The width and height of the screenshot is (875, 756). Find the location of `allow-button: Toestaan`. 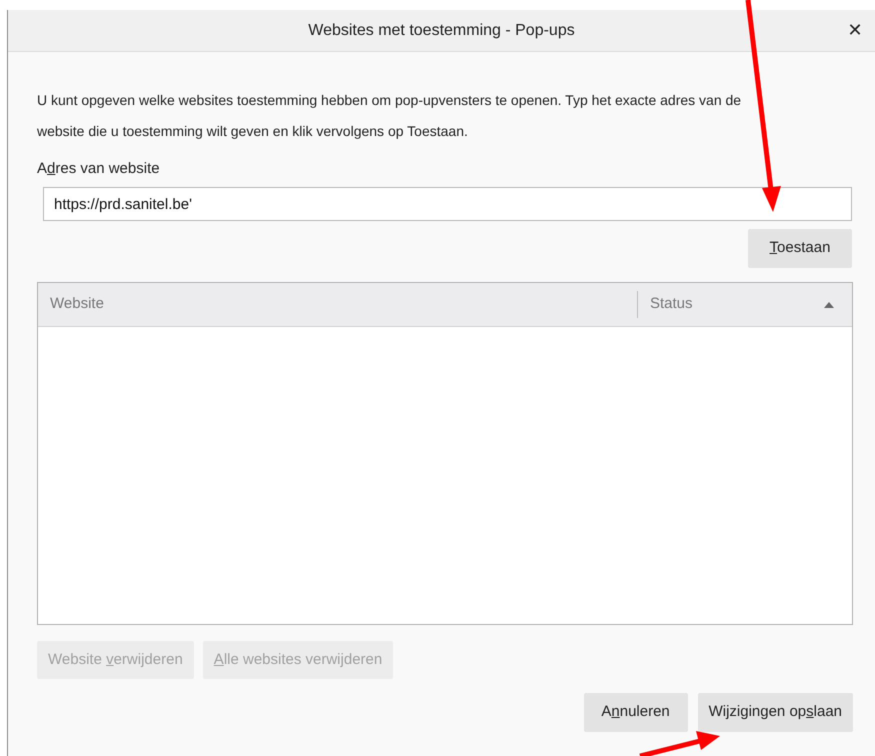

allow-button: Toestaan is located at coordinates (800, 248).